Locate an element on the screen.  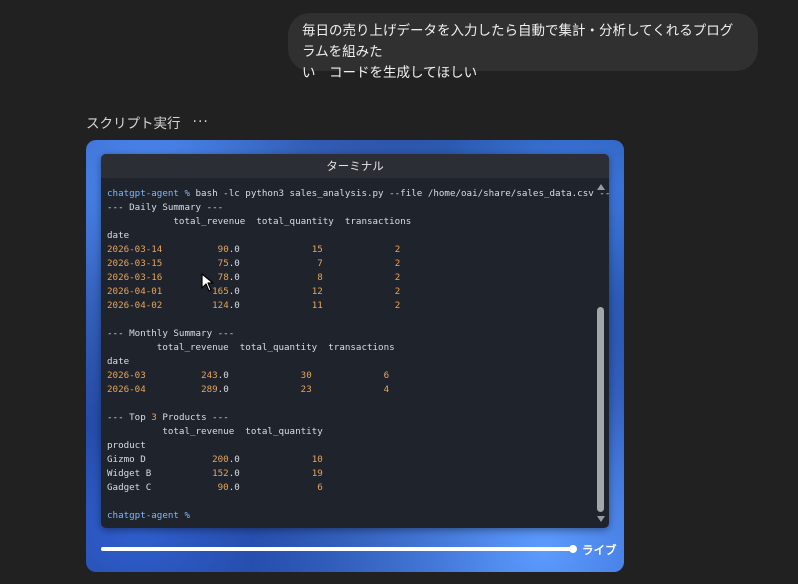
terminal-text: 30 is located at coordinates (306, 375).